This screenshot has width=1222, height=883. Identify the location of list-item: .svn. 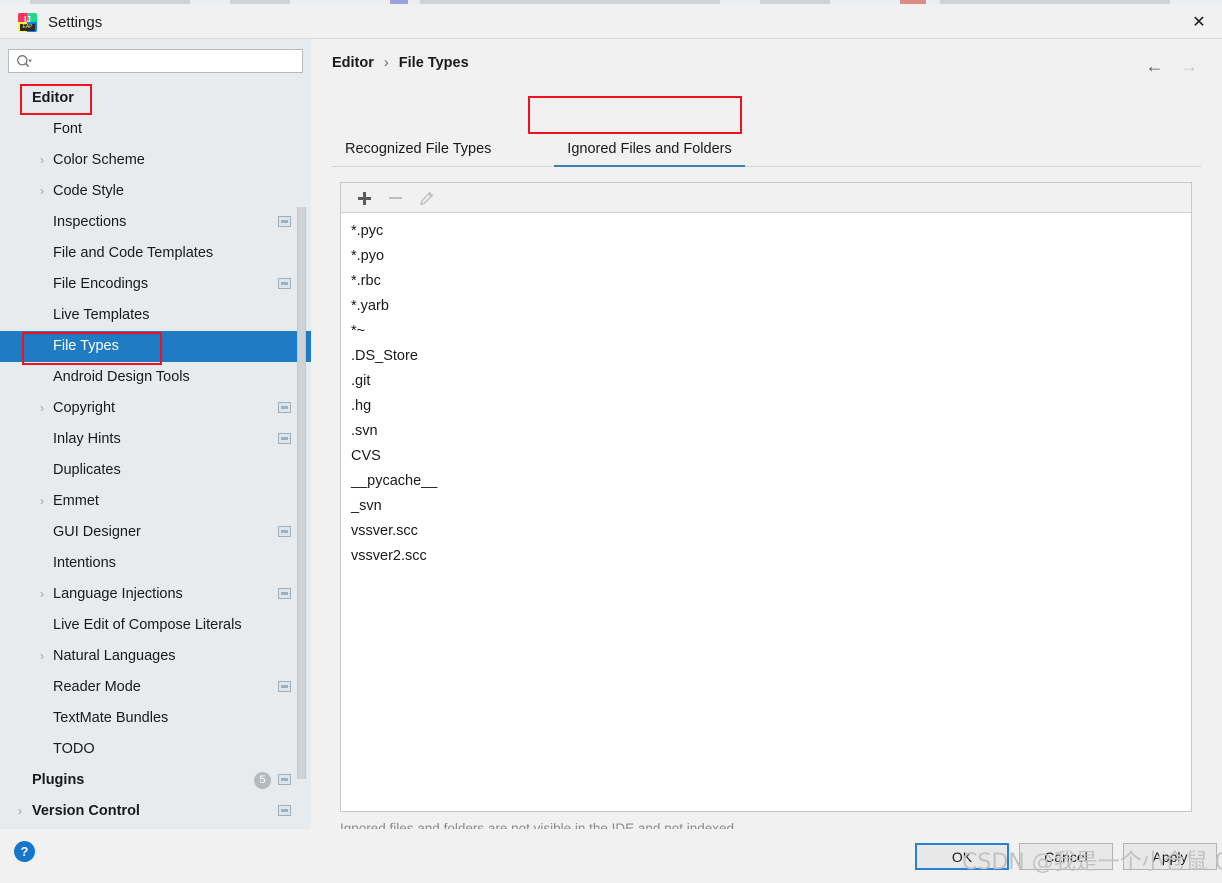
(771, 431).